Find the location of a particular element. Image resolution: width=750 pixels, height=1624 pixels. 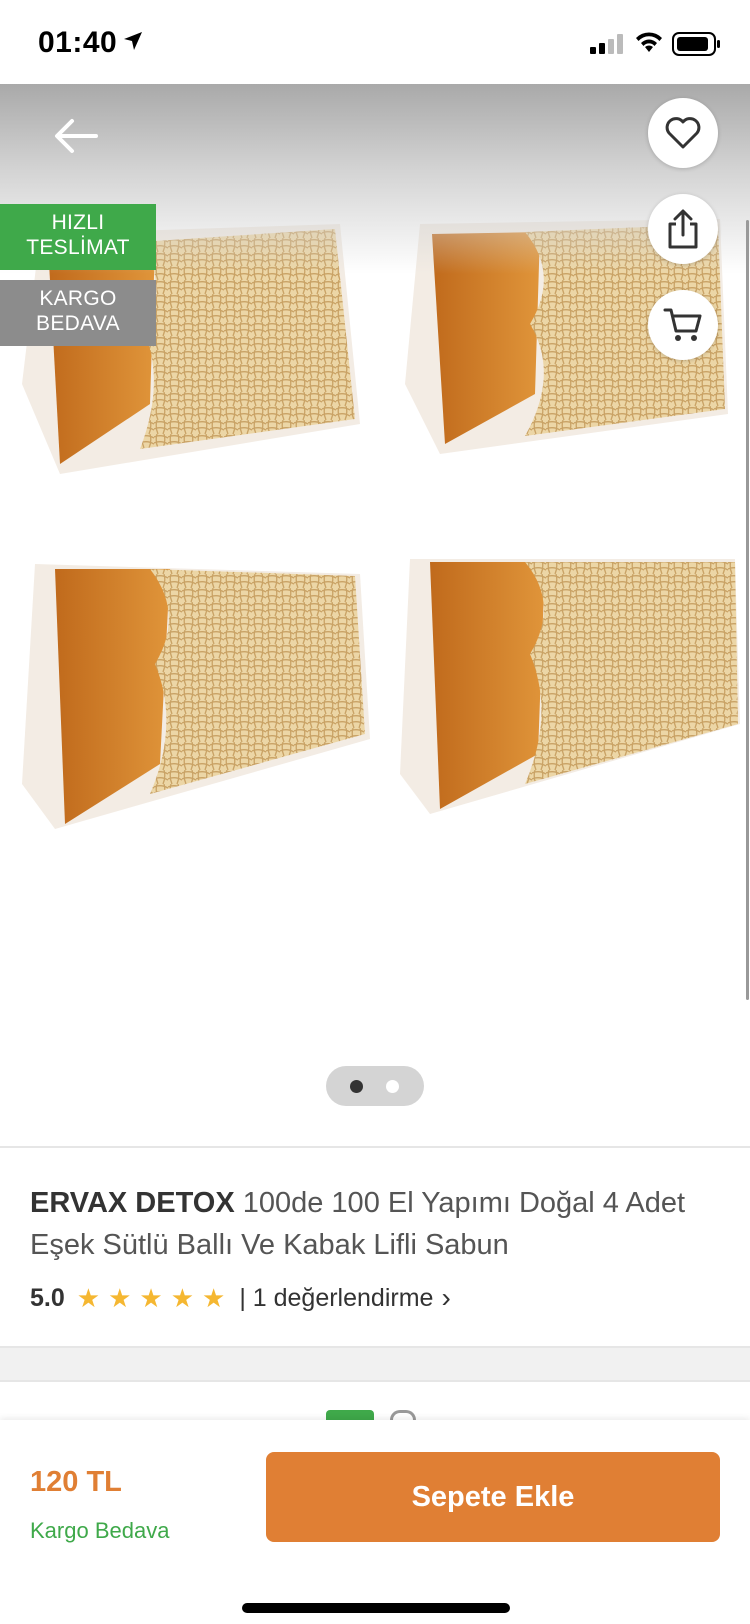

status-time: 01:40 is located at coordinates (78, 42).